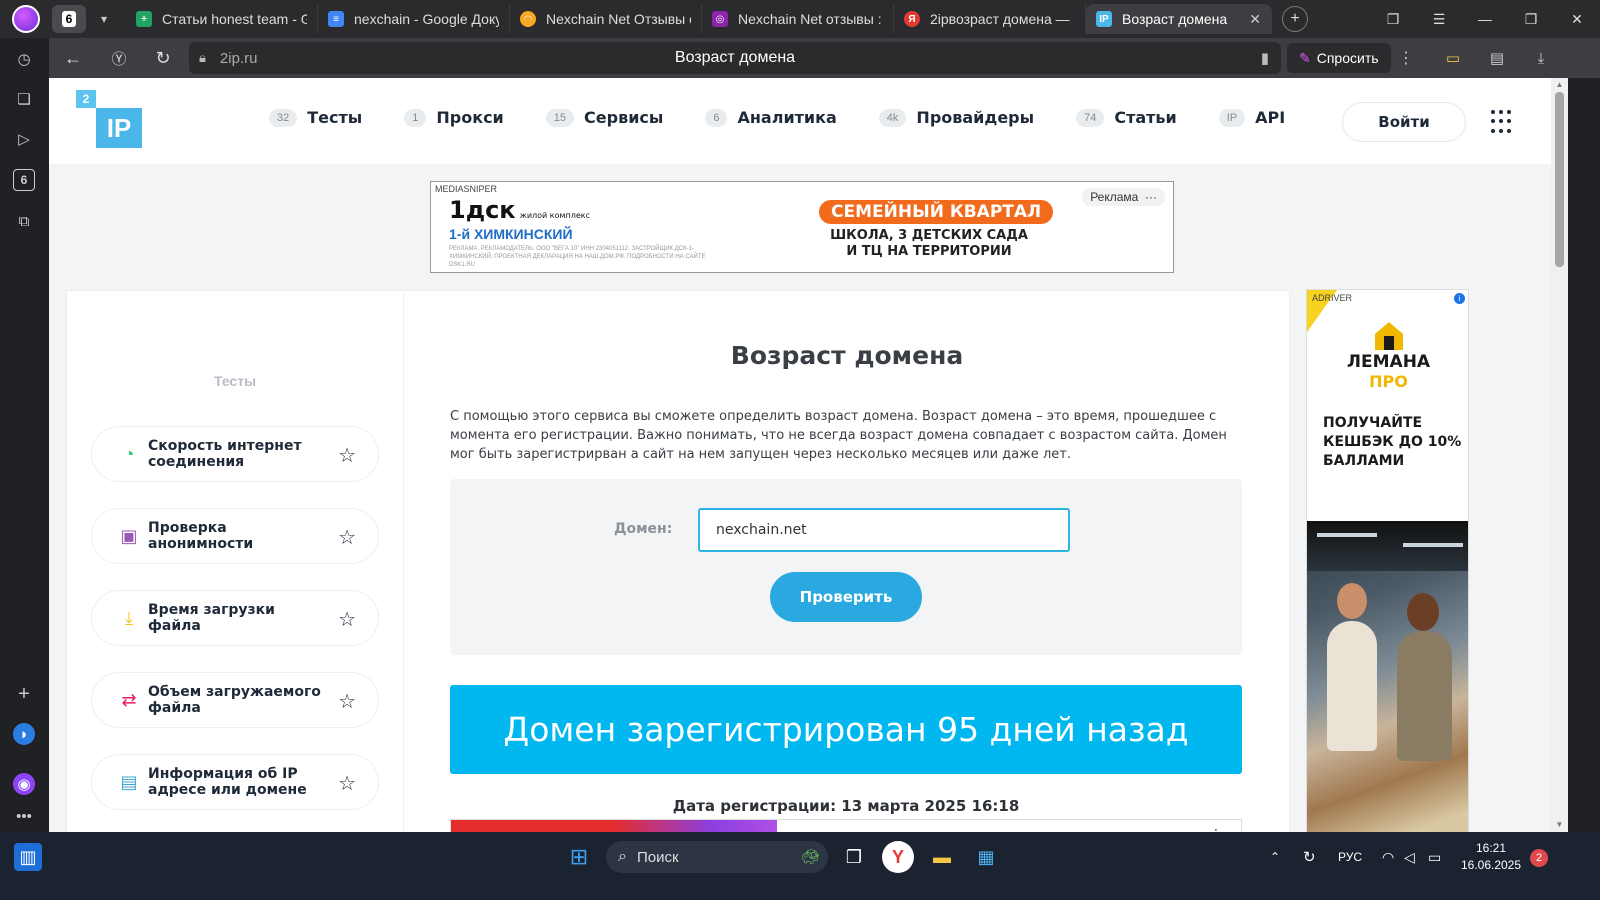 This screenshot has height=900, width=1600. What do you see at coordinates (1459, 298) in the screenshot?
I see `info-icon: i` at bounding box center [1459, 298].